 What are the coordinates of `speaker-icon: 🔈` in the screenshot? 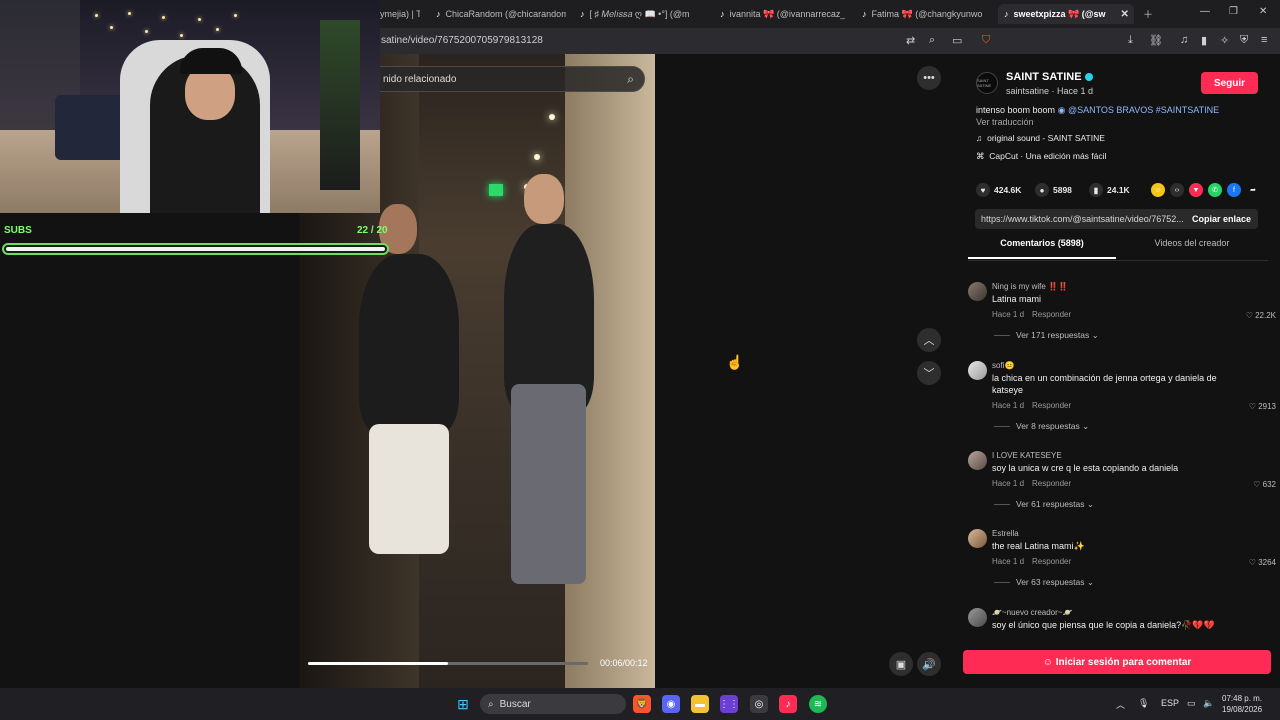 It's located at (1208, 703).